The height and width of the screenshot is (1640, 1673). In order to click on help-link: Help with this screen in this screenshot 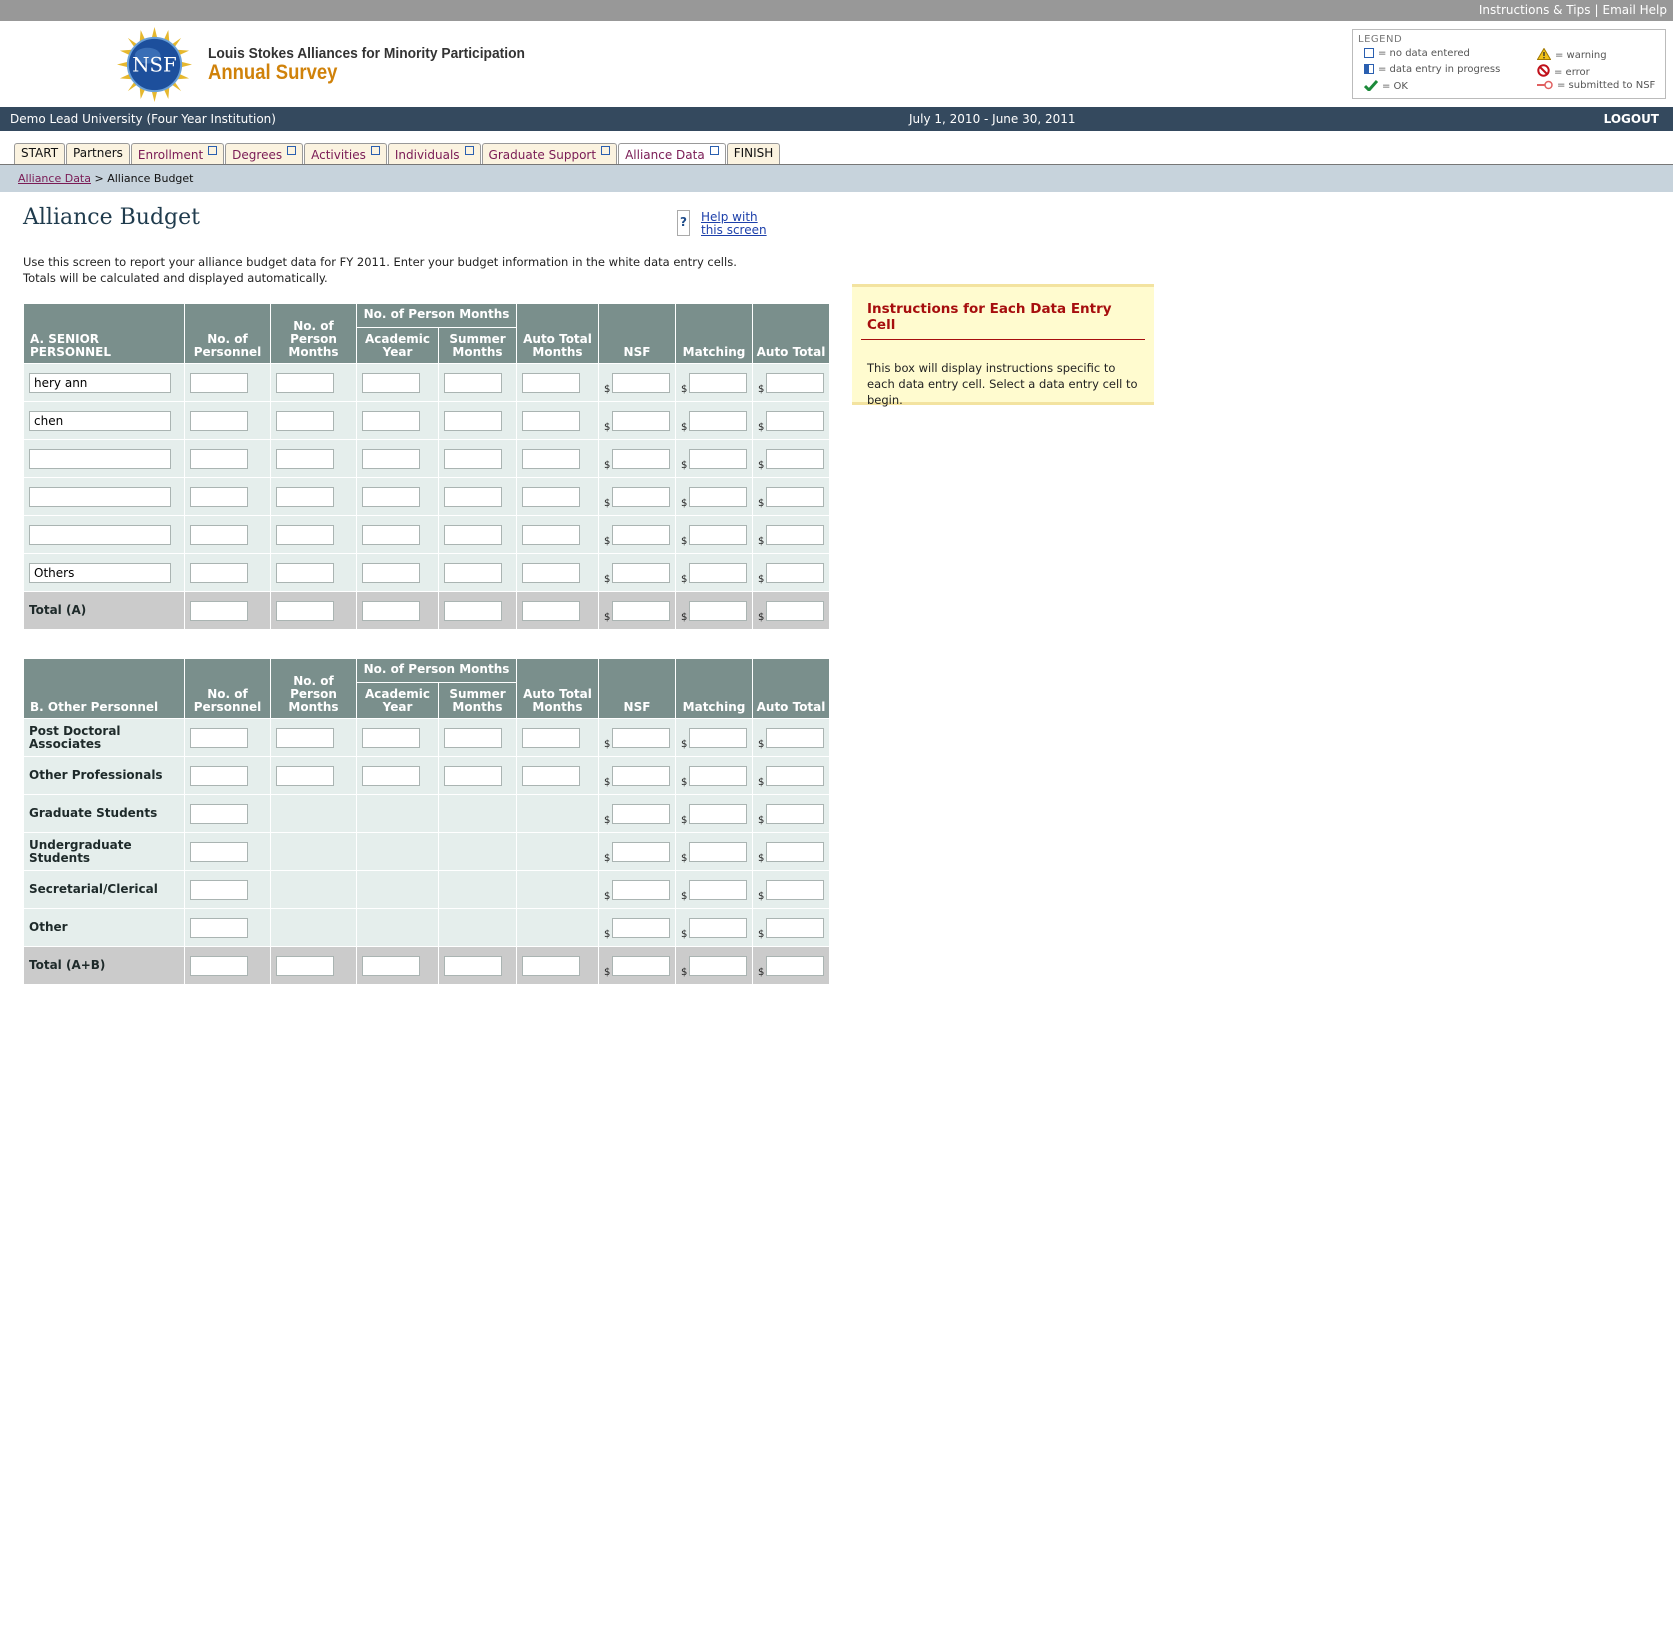, I will do `click(734, 224)`.